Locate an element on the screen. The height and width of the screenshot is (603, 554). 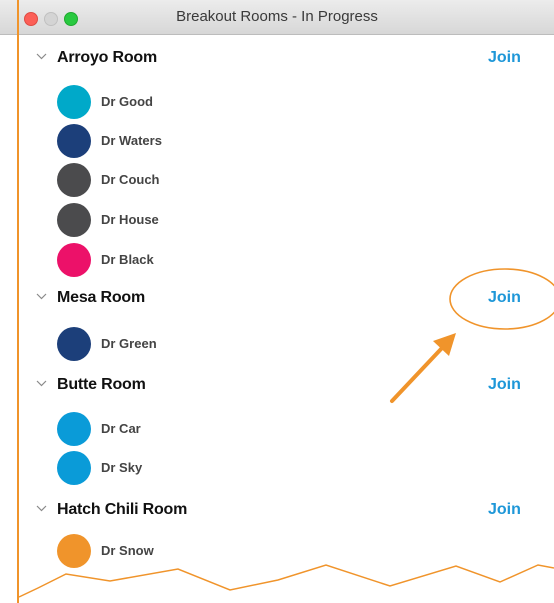
arrow-shaft is located at coordinates (417, 374).